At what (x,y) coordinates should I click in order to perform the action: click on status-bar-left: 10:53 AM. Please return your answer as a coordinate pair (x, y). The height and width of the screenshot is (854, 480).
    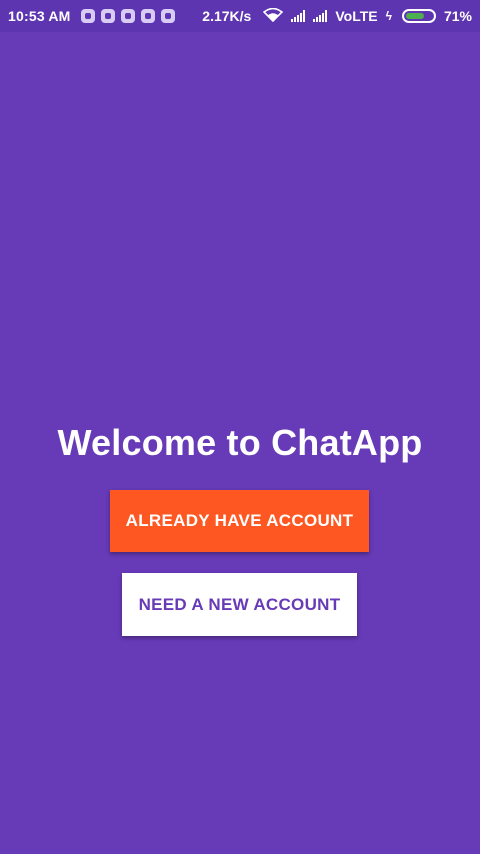
    Looking at the image, I should click on (91, 16).